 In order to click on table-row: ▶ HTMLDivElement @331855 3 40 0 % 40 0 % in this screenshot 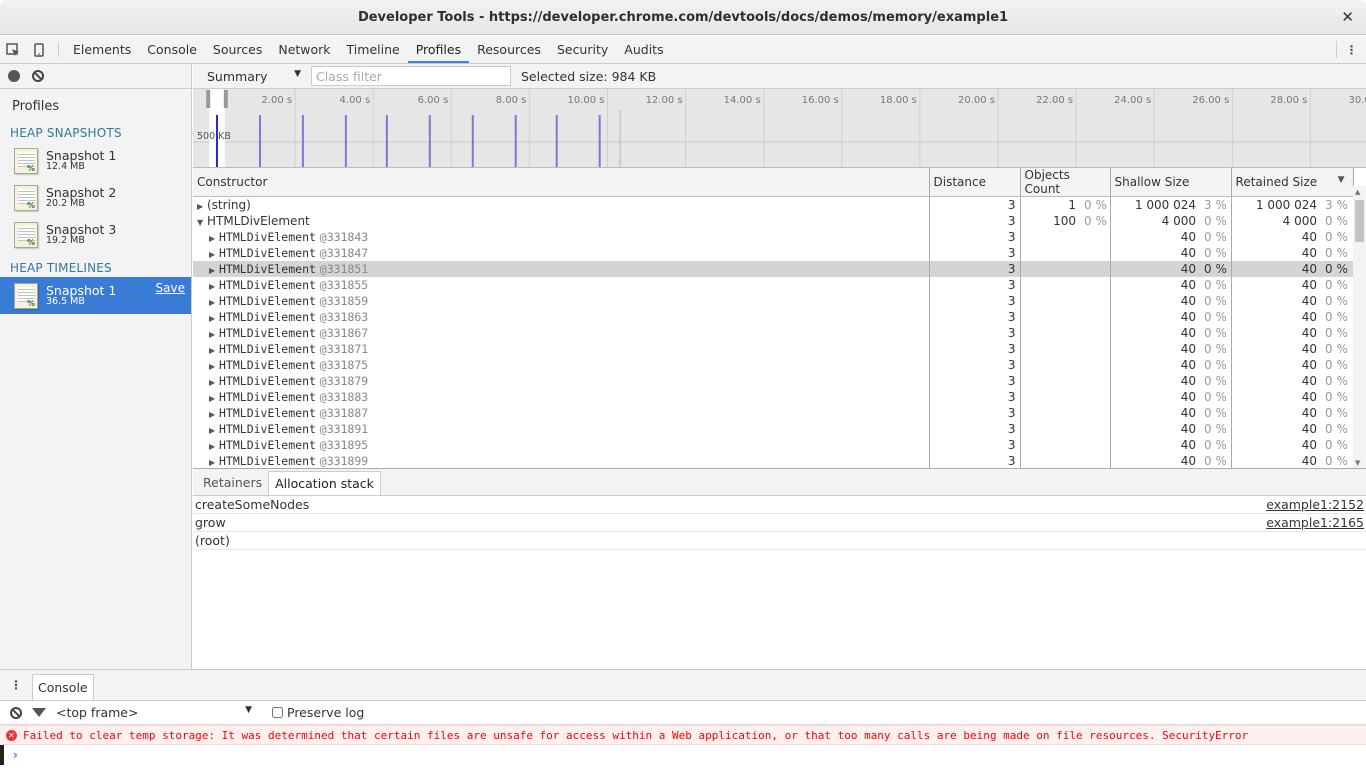, I will do `click(773, 284)`.